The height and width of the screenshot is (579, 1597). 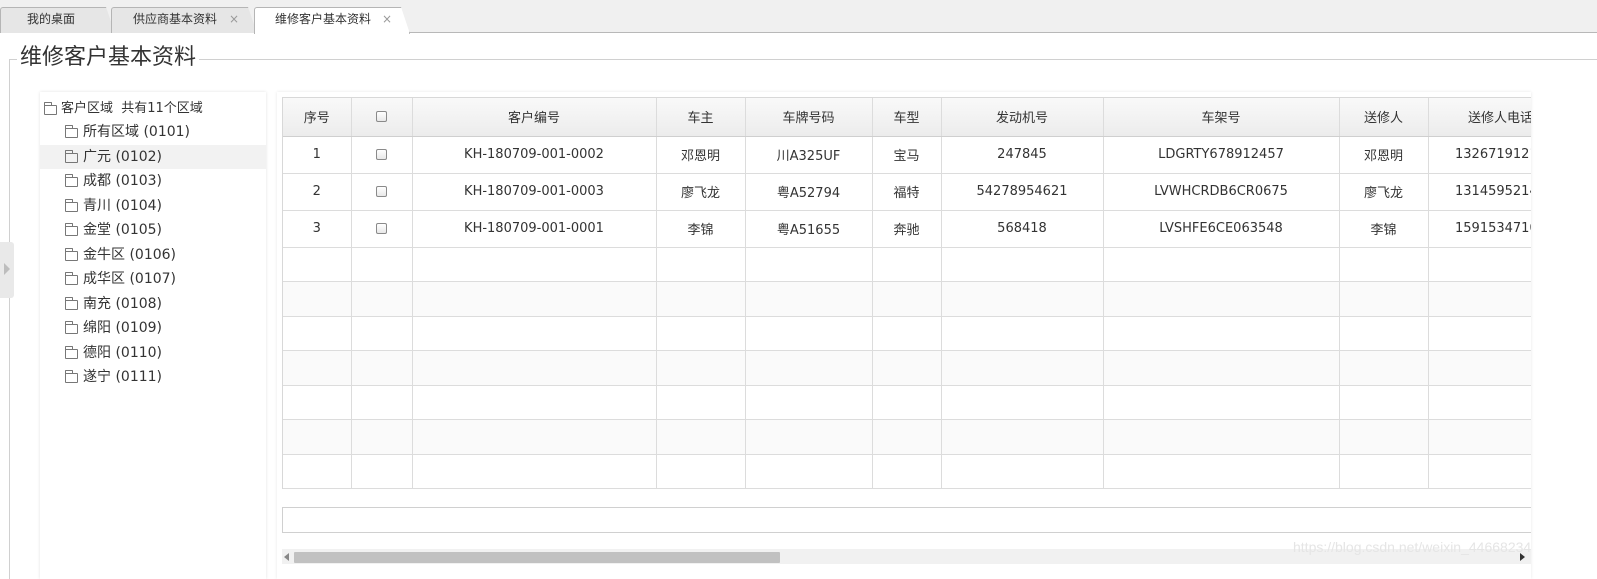 I want to click on tab-repair-customer-info: 维修客户基本资料 ×, so click(x=332, y=20).